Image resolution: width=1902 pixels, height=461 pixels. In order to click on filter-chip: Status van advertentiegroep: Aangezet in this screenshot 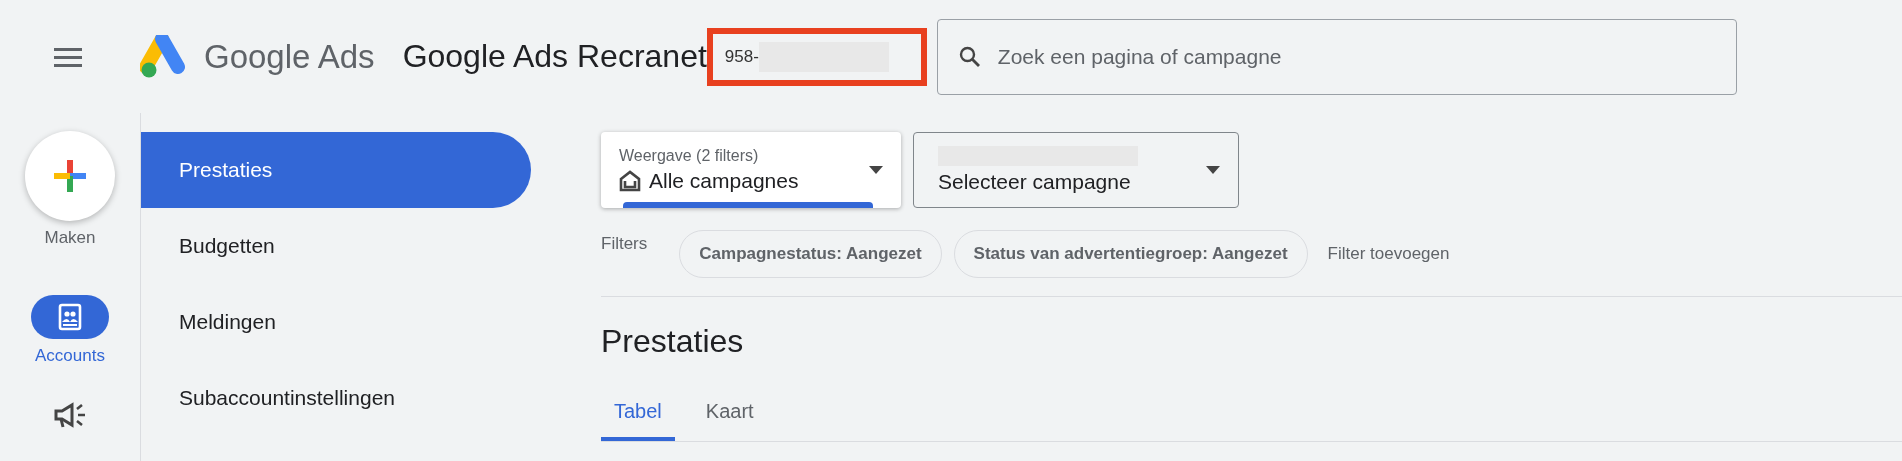, I will do `click(1130, 254)`.